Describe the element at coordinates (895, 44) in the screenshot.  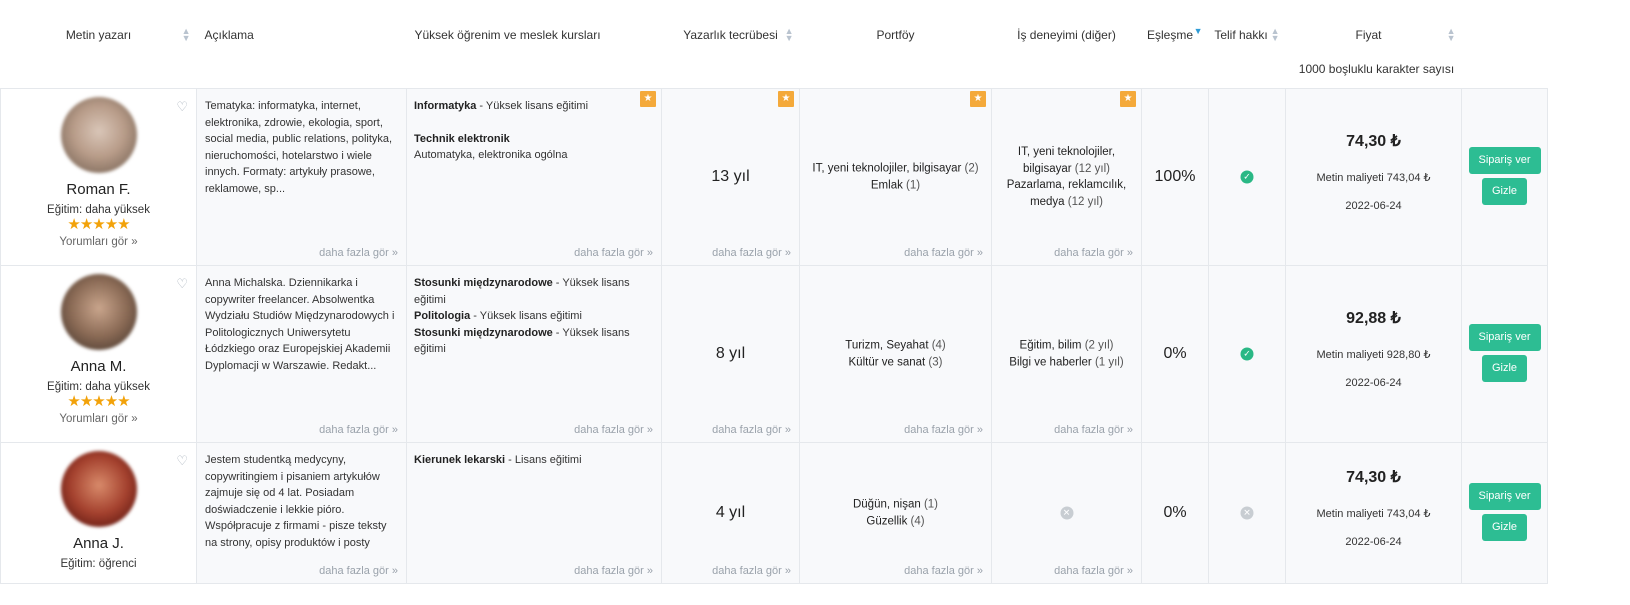
I see `header-portfolio: Portföy` at that location.